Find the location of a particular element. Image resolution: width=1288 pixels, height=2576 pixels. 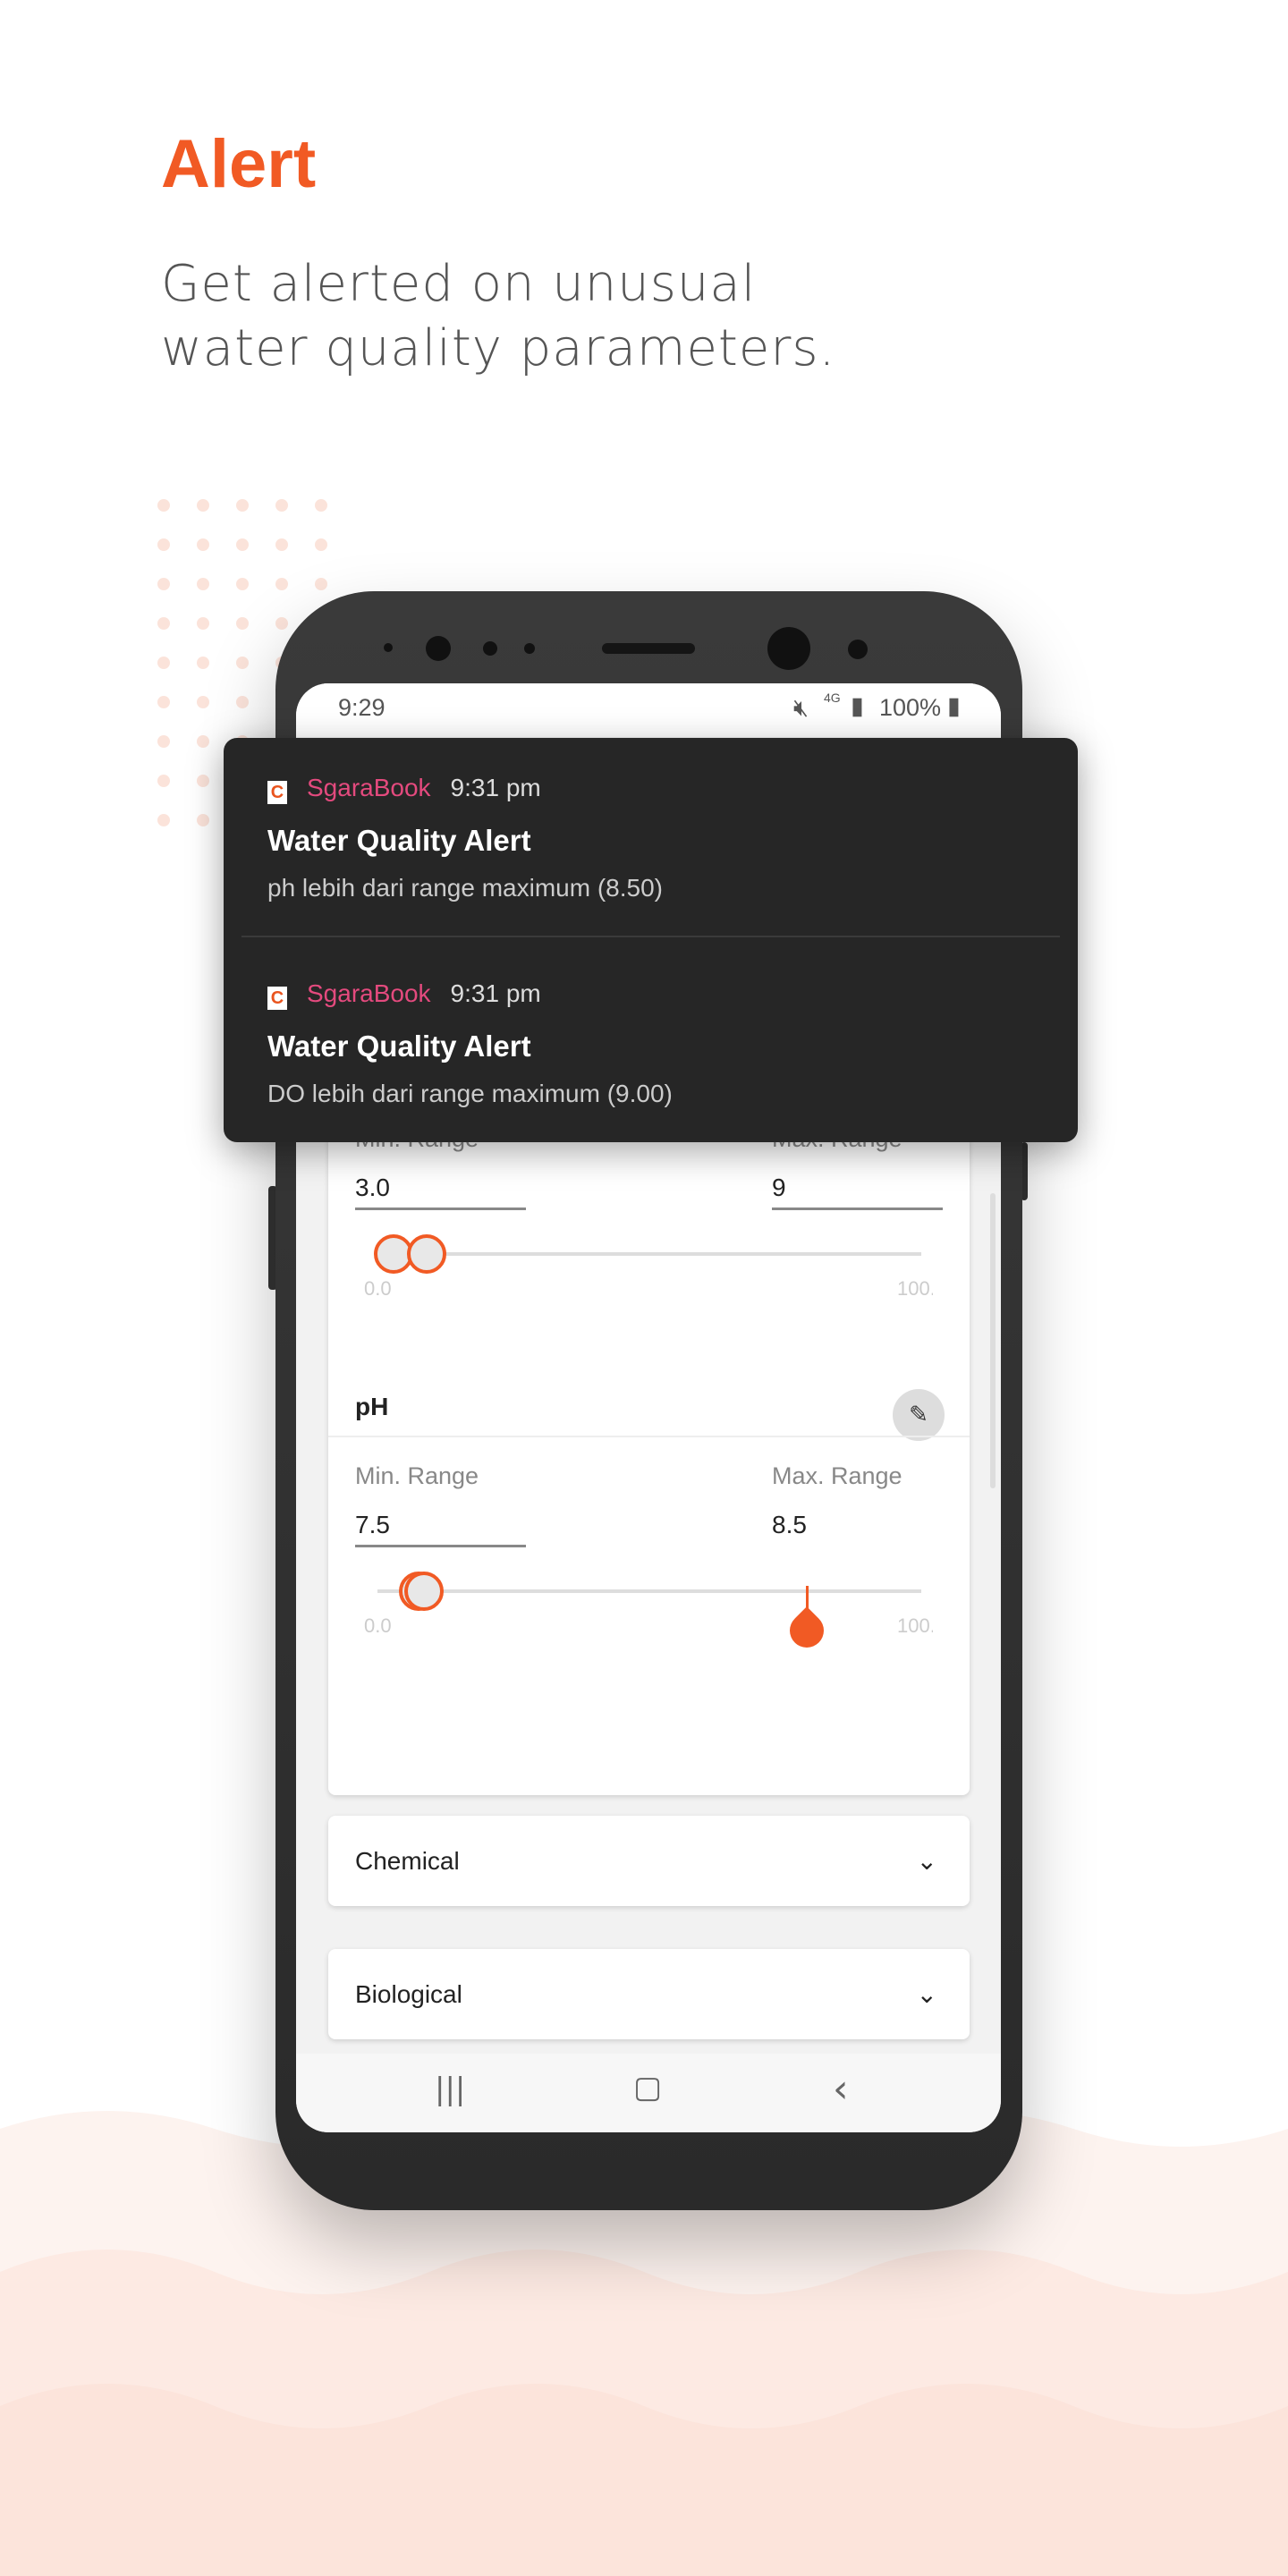

section-label: Chemical is located at coordinates (407, 1860).